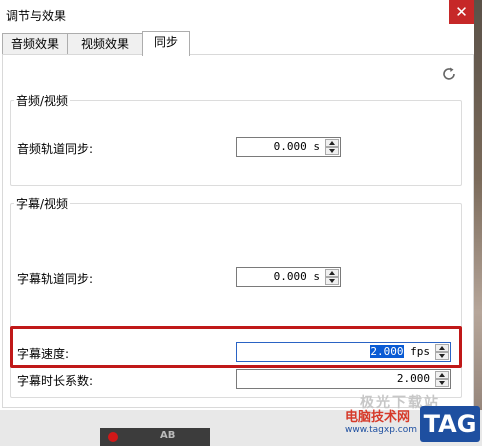 The height and width of the screenshot is (446, 482). What do you see at coordinates (236, 347) in the screenshot?
I see `highlight-annotation` at bounding box center [236, 347].